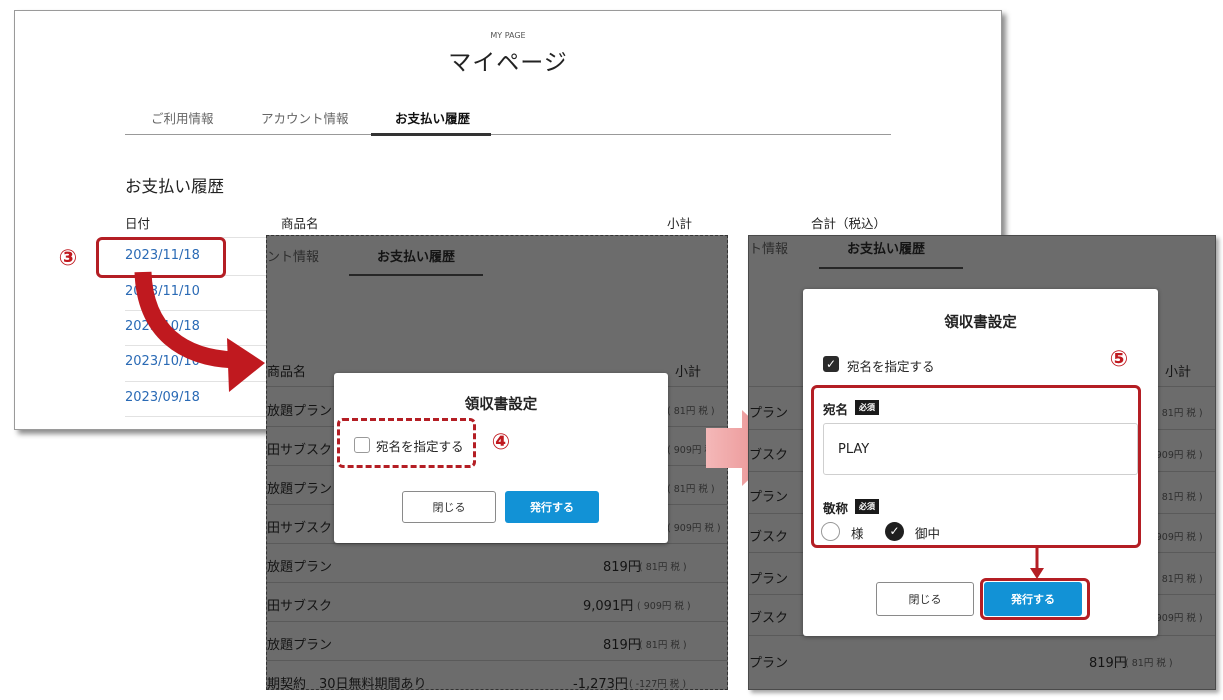 Image resolution: width=1223 pixels, height=700 pixels. Describe the element at coordinates (293, 257) in the screenshot. I see `dim-tab-account: ント情報` at that location.